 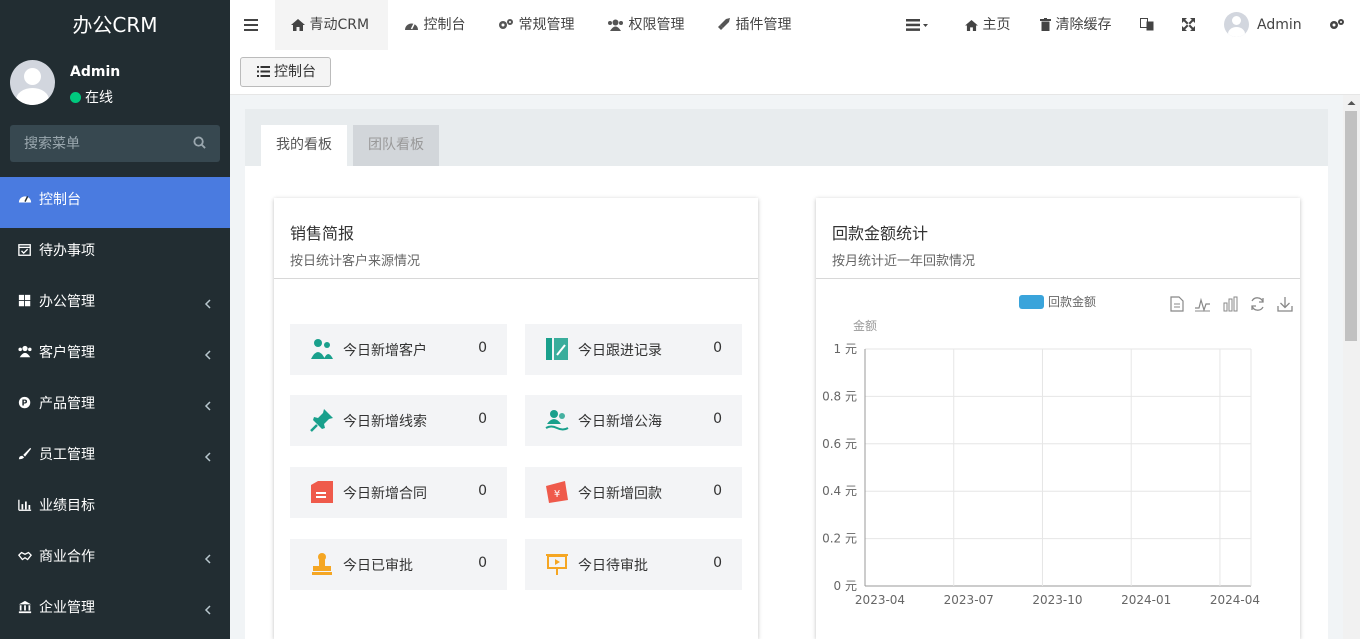 I want to click on tab-team-board: 团队看板, so click(x=396, y=145).